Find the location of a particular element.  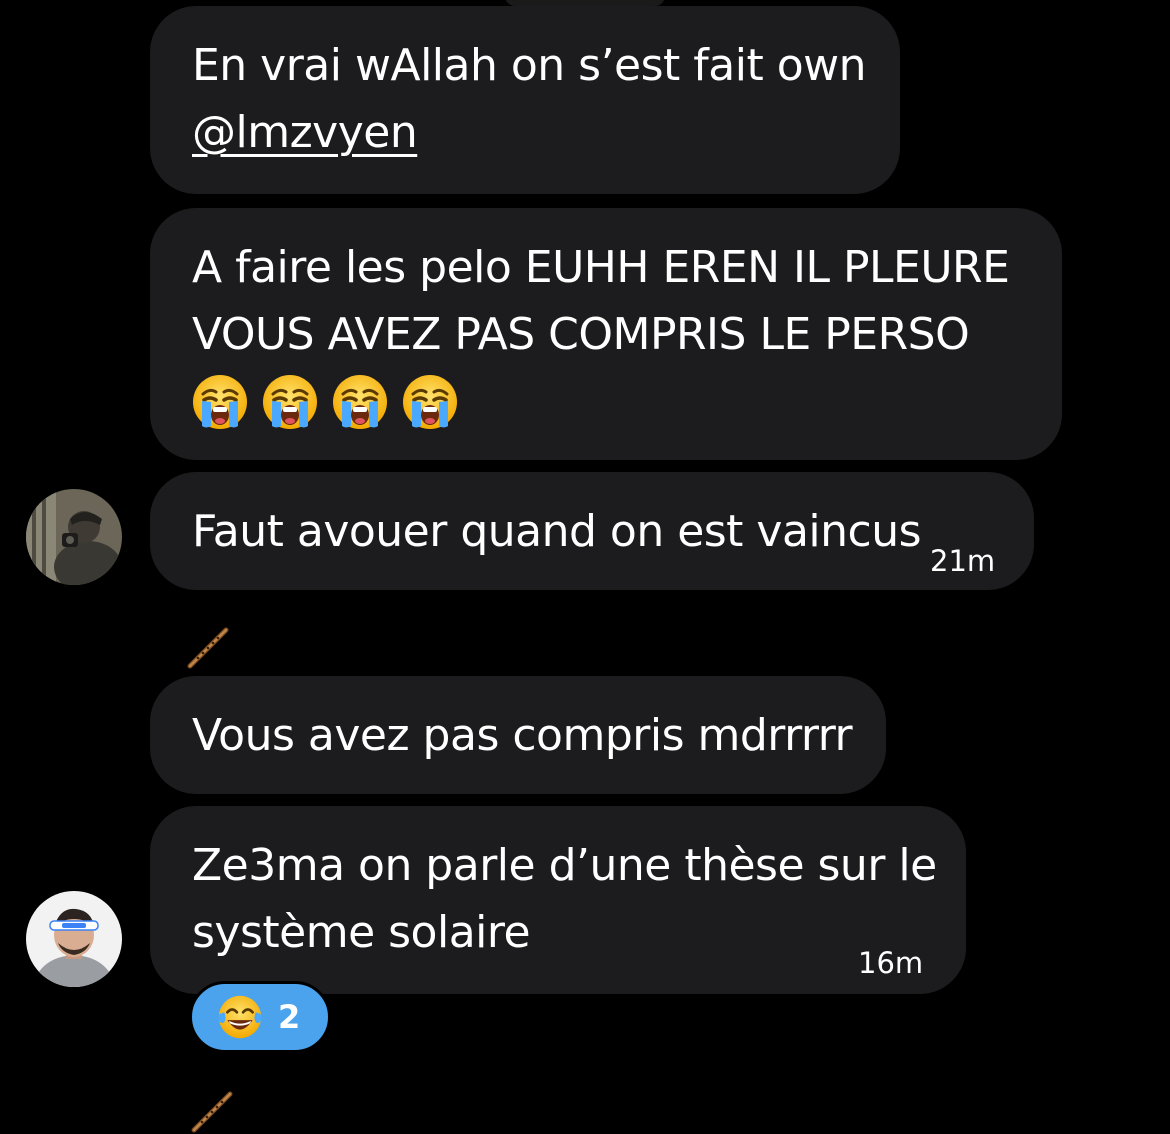

message-bubble-3: Faut avouer quand on est vaincus 21m is located at coordinates (592, 531).